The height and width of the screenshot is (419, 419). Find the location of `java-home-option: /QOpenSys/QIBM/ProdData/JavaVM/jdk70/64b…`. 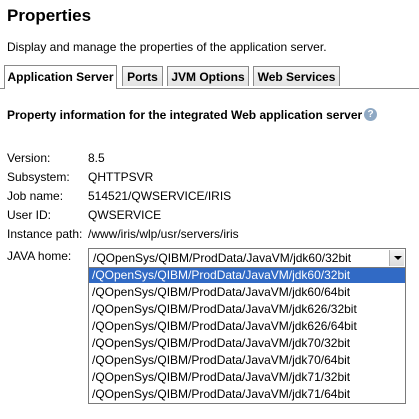

java-home-option: /QOpenSys/QIBM/ProdData/JavaVM/jdk70/64b… is located at coordinates (247, 360).